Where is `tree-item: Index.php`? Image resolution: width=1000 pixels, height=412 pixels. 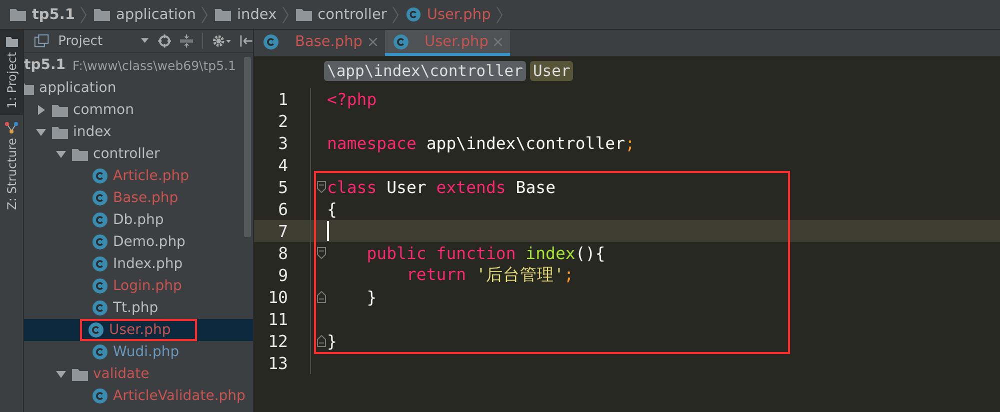
tree-item: Index.php is located at coordinates (138, 264).